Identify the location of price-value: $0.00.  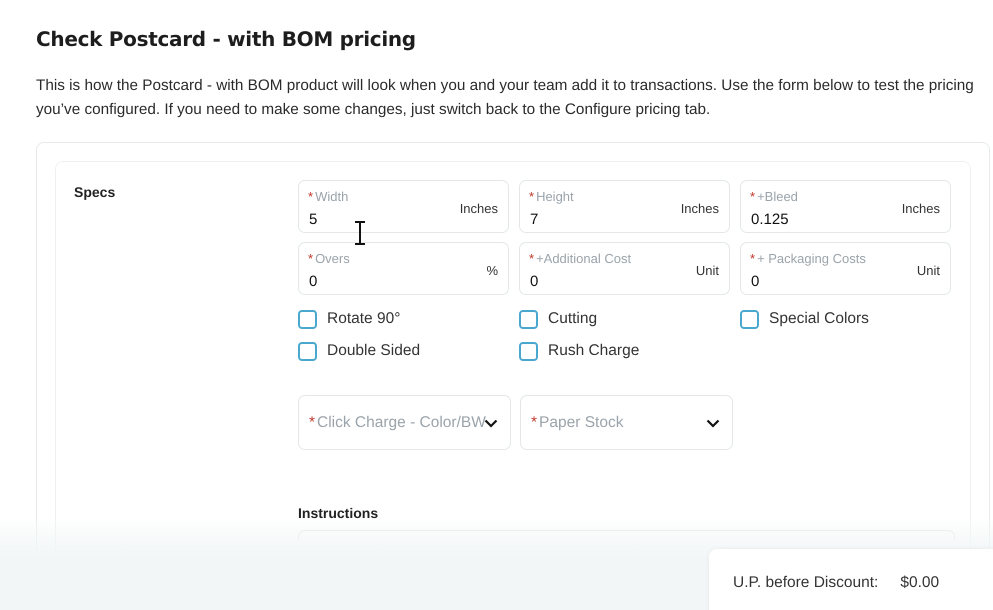
(920, 583).